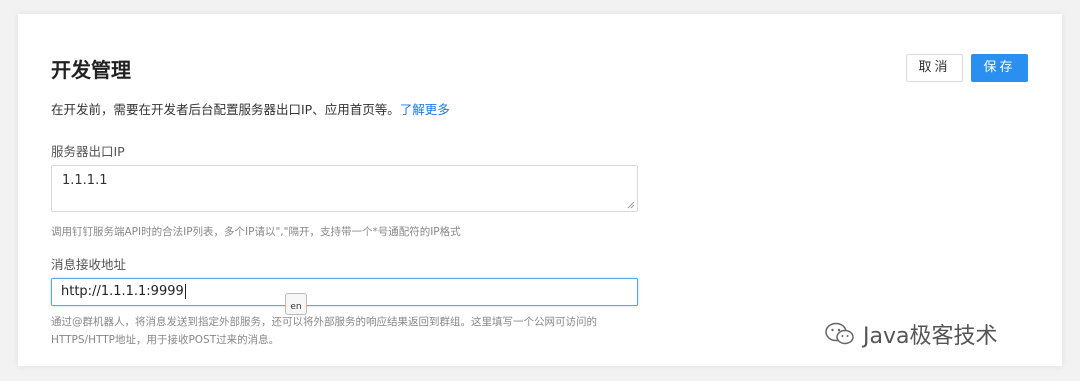 This screenshot has width=1080, height=381. Describe the element at coordinates (89, 264) in the screenshot. I see `message-url-label: 消息接收地址` at that location.